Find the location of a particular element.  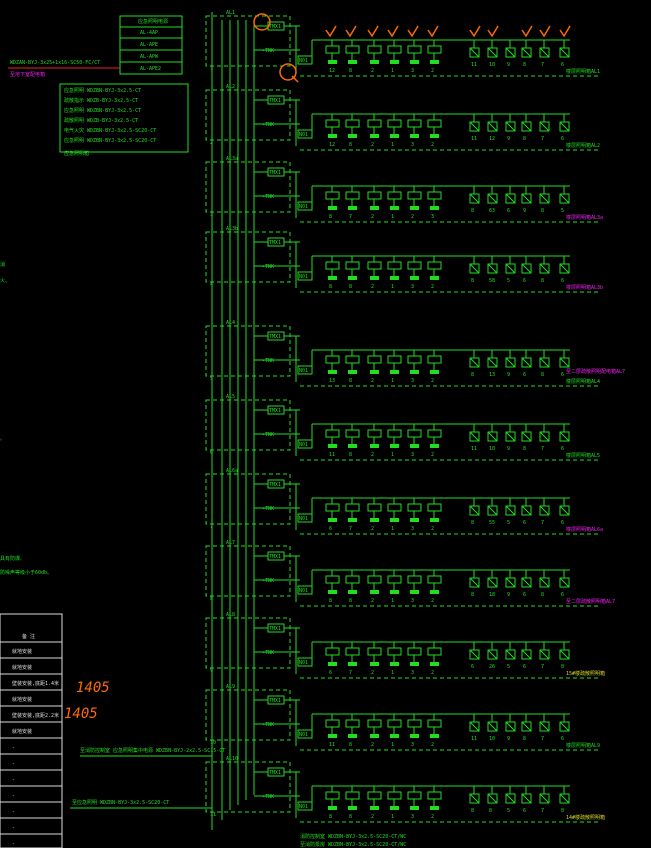

panel-3: TMX1 -TNK N01 8 7 2 1 2 3 8 63 6 9 8 5楼层照明箱AL3a AL3a 3 is located at coordinates (404, 189).